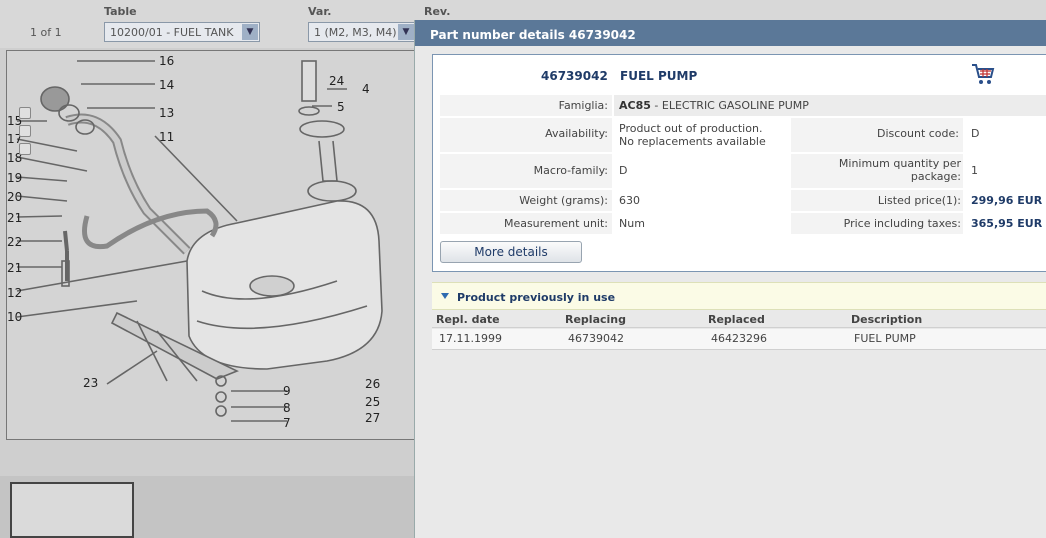  What do you see at coordinates (437, 11) in the screenshot?
I see `rev-column-label: Rev.` at bounding box center [437, 11].